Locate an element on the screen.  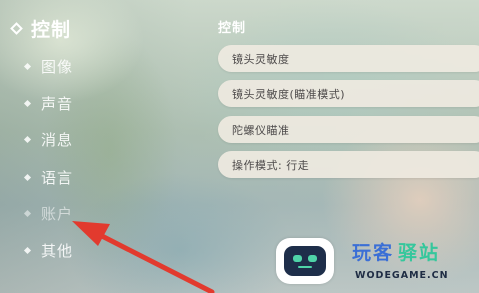
menu-item-label: 声音 is located at coordinates (57, 104).